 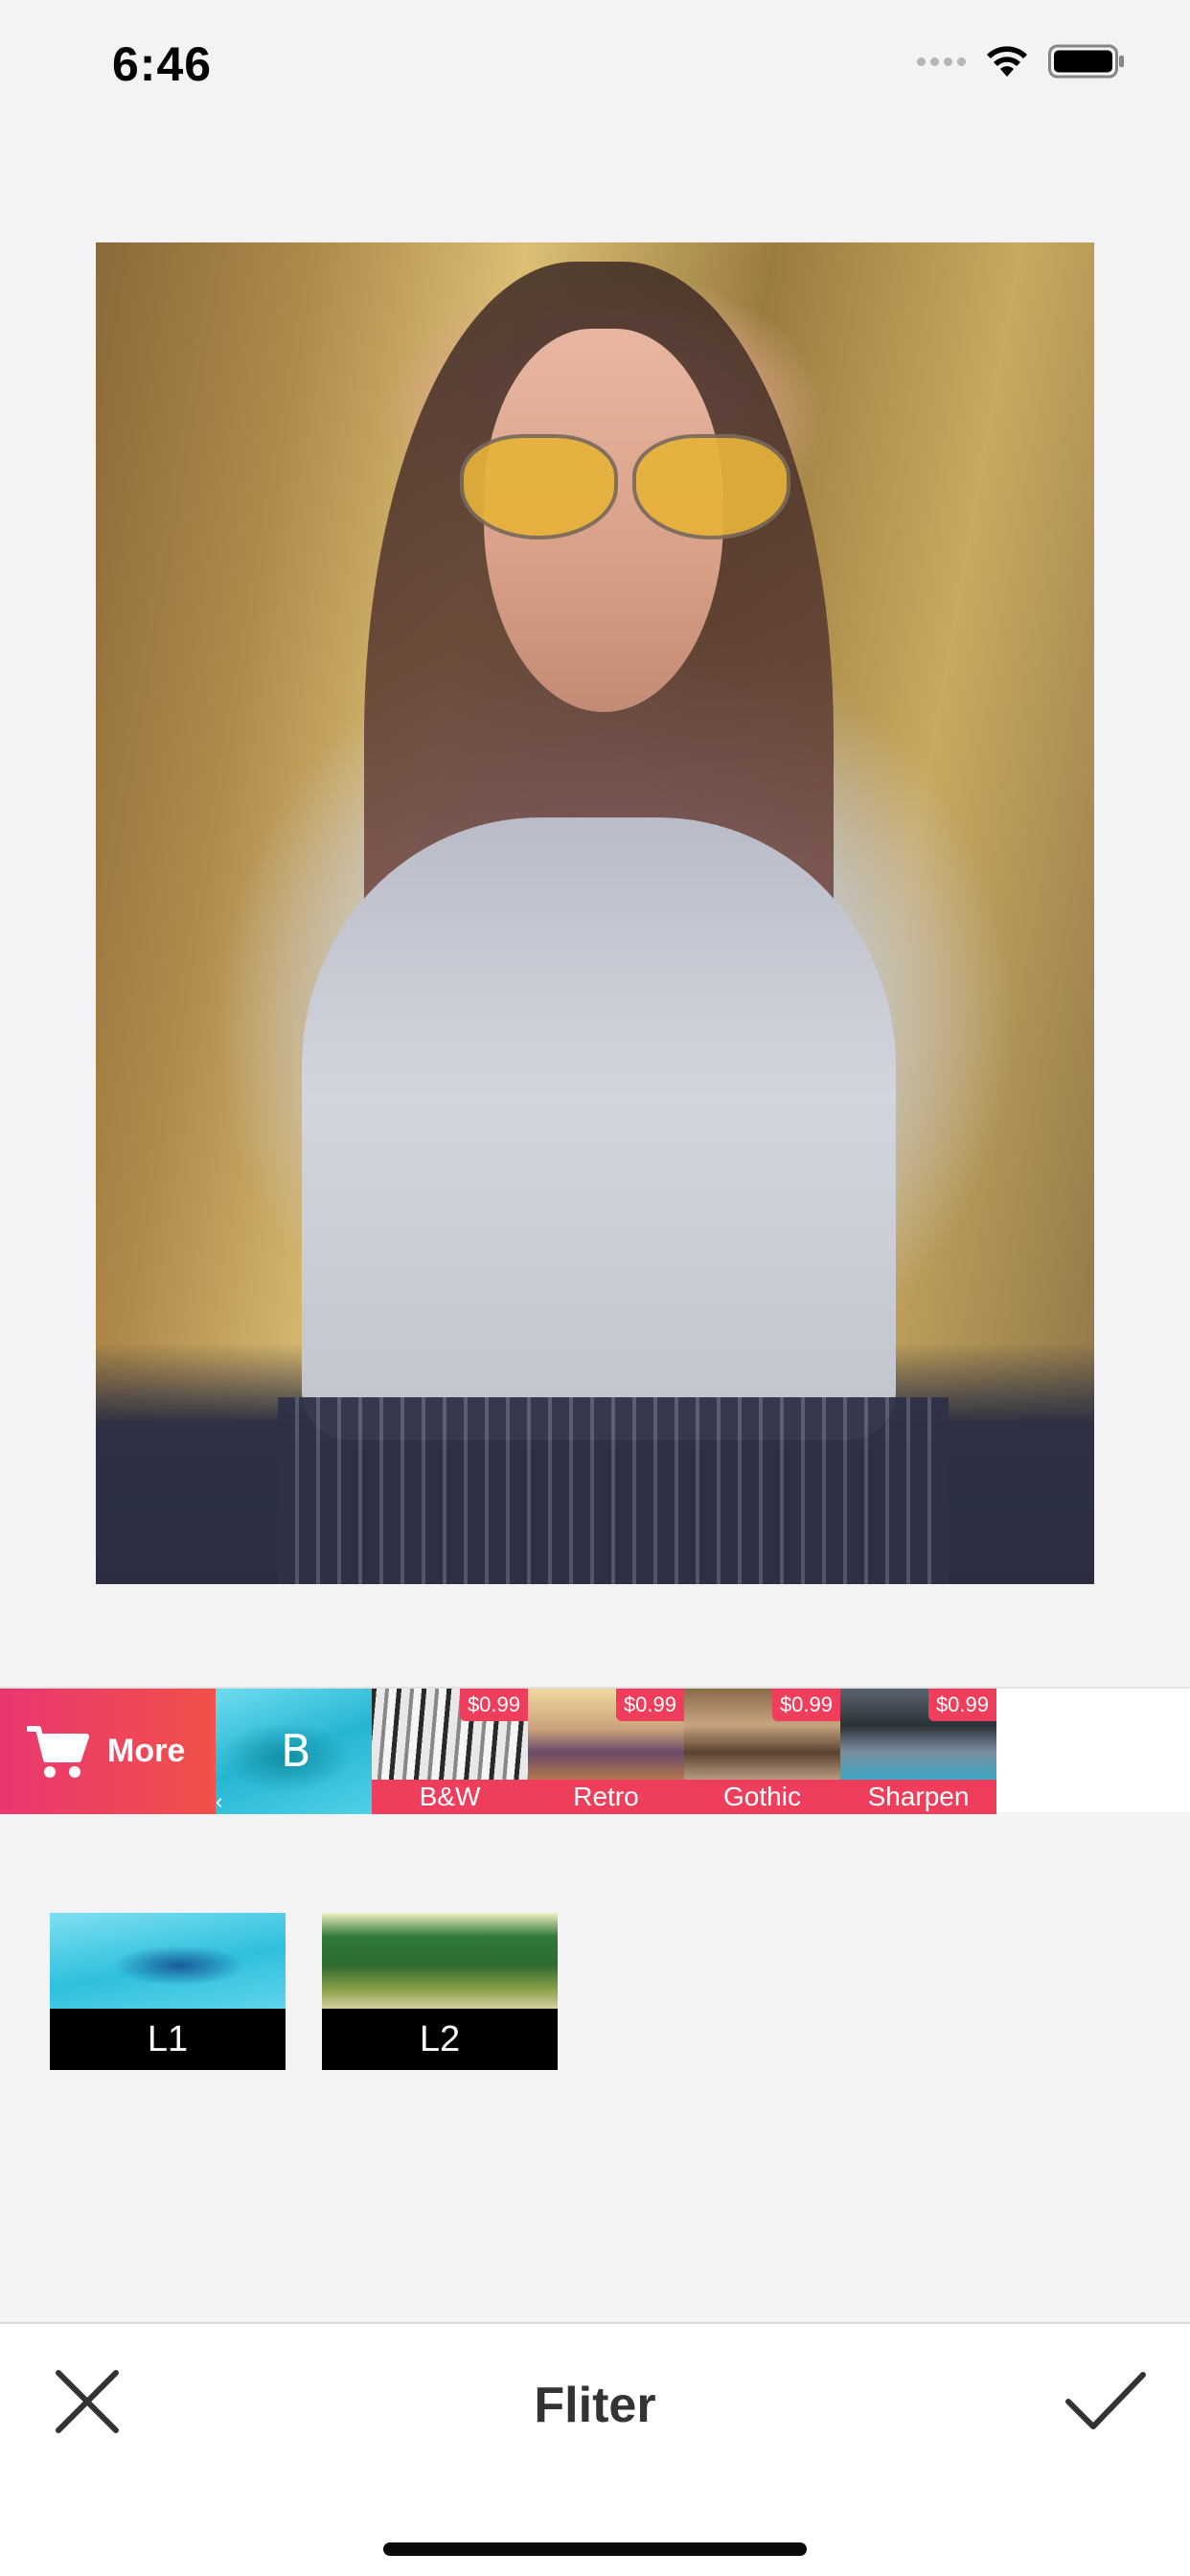 I want to click on battery-icon, so click(x=1086, y=62).